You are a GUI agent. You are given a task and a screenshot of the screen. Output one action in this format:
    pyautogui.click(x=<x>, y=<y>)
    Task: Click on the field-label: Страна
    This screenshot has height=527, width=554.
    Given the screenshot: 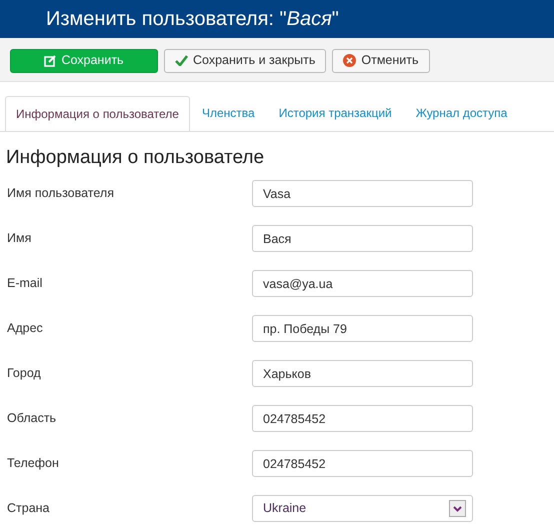 What is the action you would take?
    pyautogui.click(x=28, y=509)
    